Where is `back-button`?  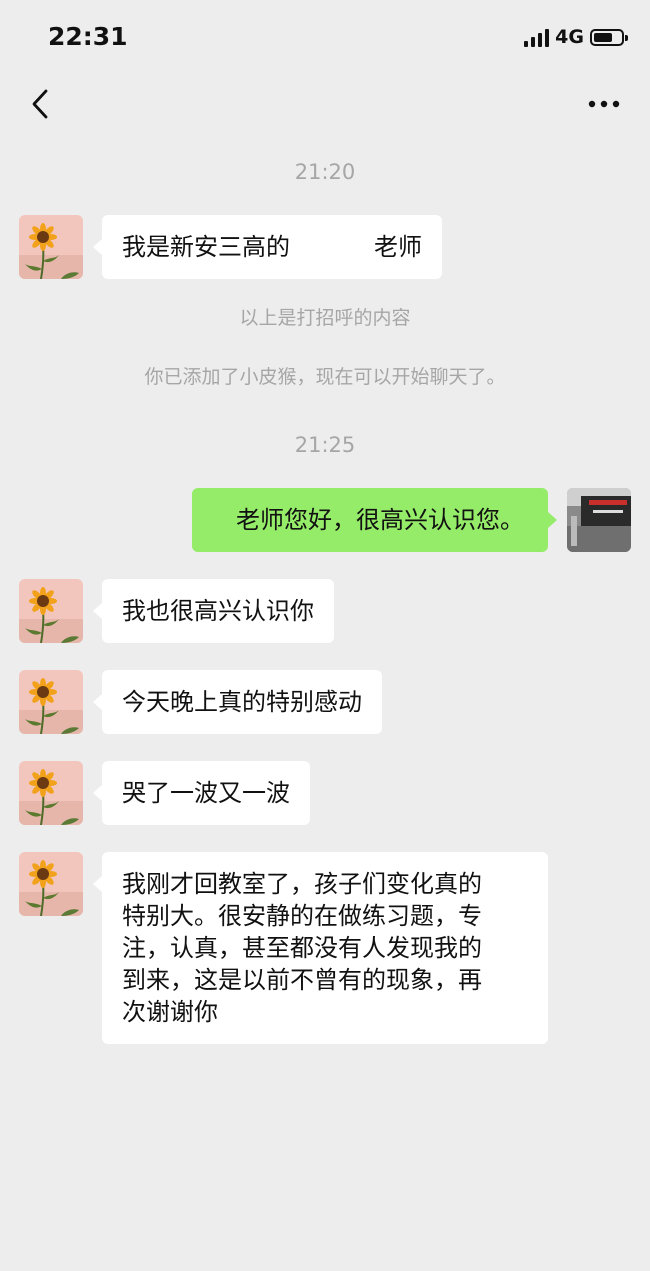
back-button is located at coordinates (41, 104).